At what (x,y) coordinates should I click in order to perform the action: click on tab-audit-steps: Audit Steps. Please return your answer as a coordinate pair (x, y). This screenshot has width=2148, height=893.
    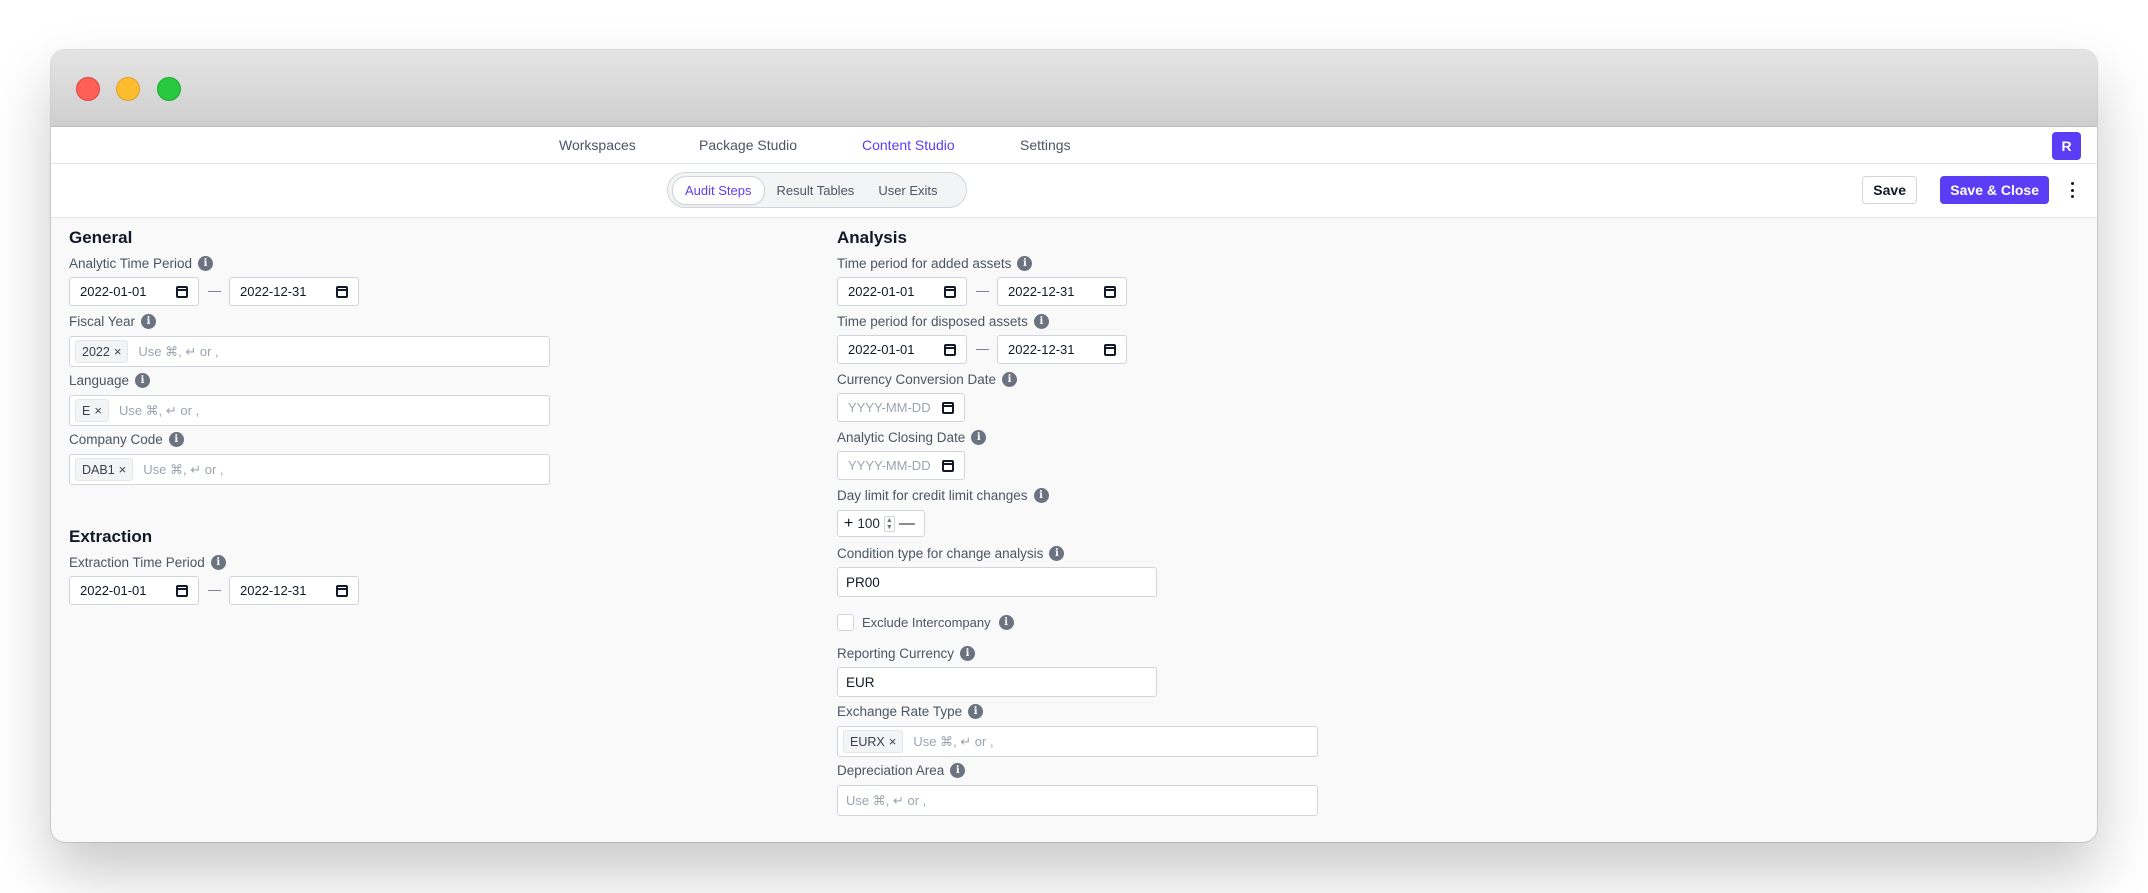
    Looking at the image, I should click on (718, 190).